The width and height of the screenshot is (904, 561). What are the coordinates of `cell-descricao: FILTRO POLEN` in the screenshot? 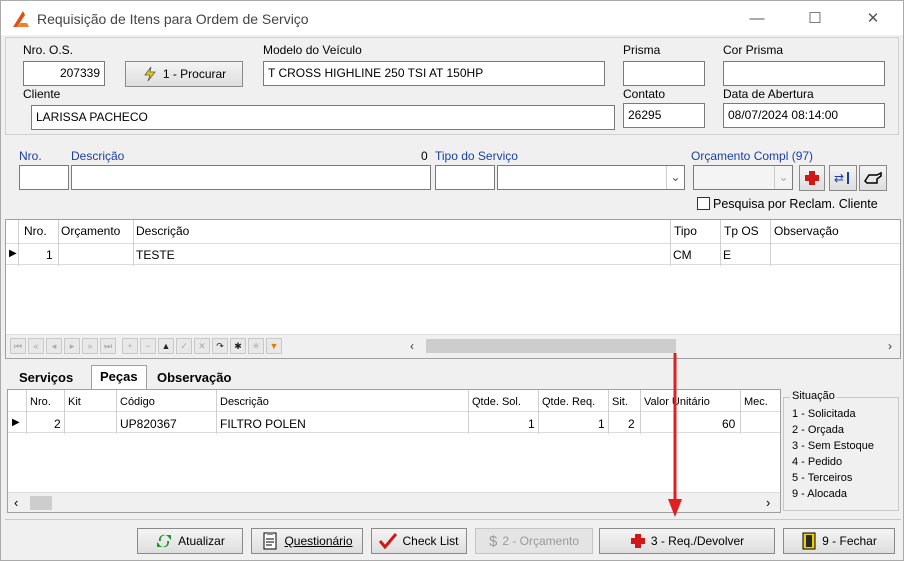 It's located at (263, 424).